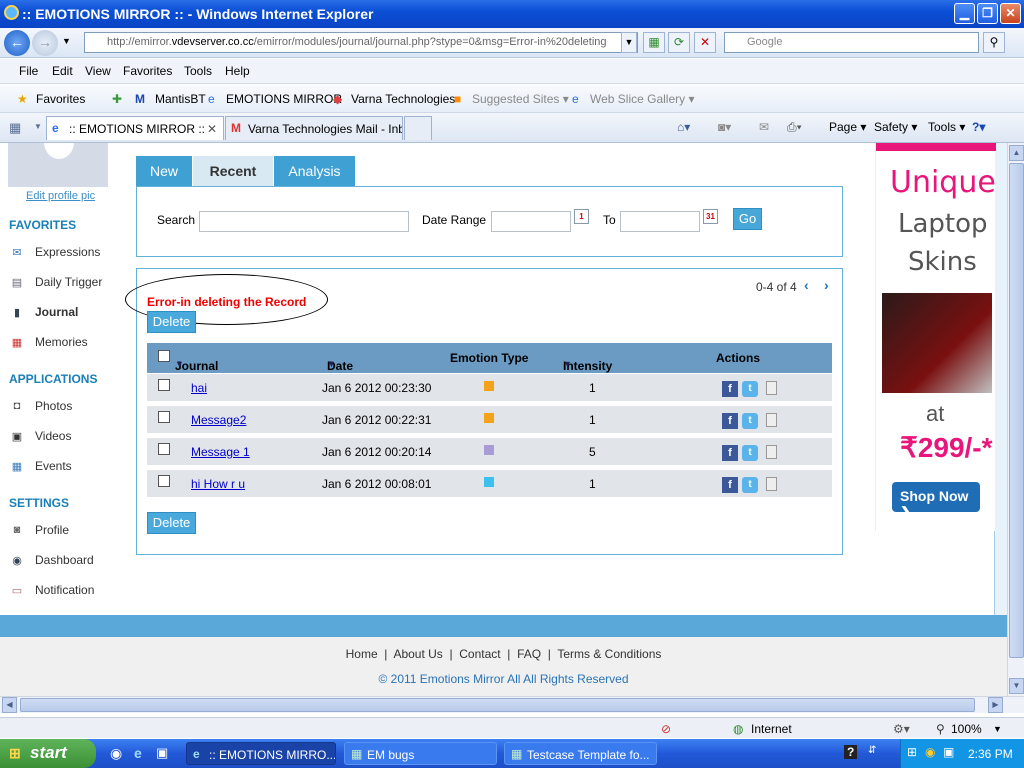 Image resolution: width=1024 pixels, height=768 pixels. I want to click on new-tab-button, so click(418, 128).